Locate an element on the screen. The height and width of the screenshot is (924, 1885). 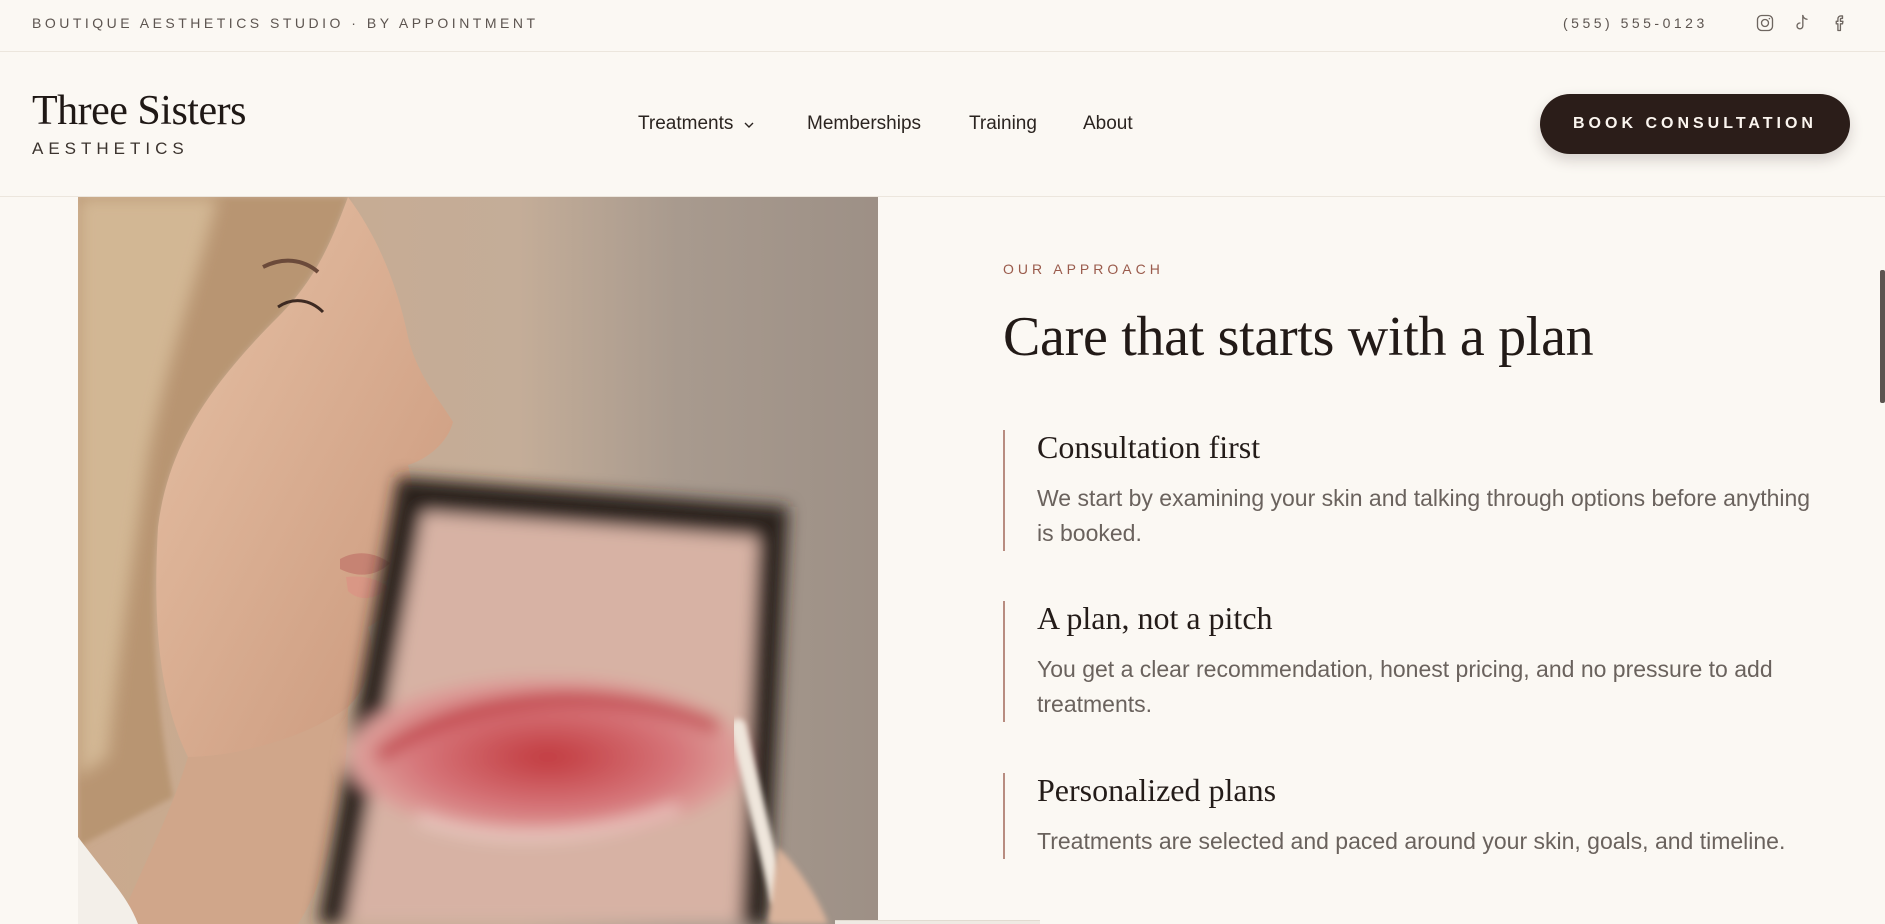
book-consultation-button: BOOK CONSULTATION is located at coordinates (1695, 124).